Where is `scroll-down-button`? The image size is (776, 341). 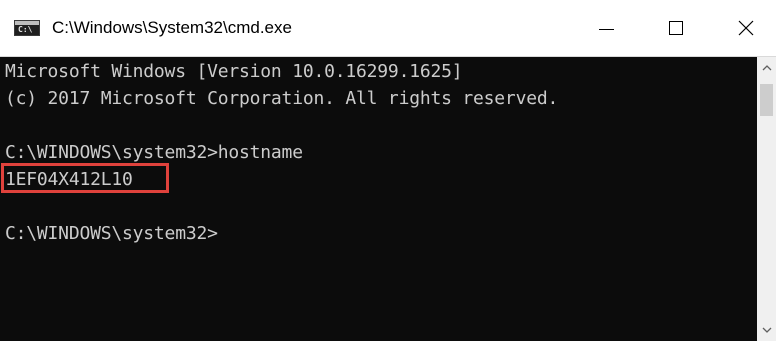 scroll-down-button is located at coordinates (766, 330).